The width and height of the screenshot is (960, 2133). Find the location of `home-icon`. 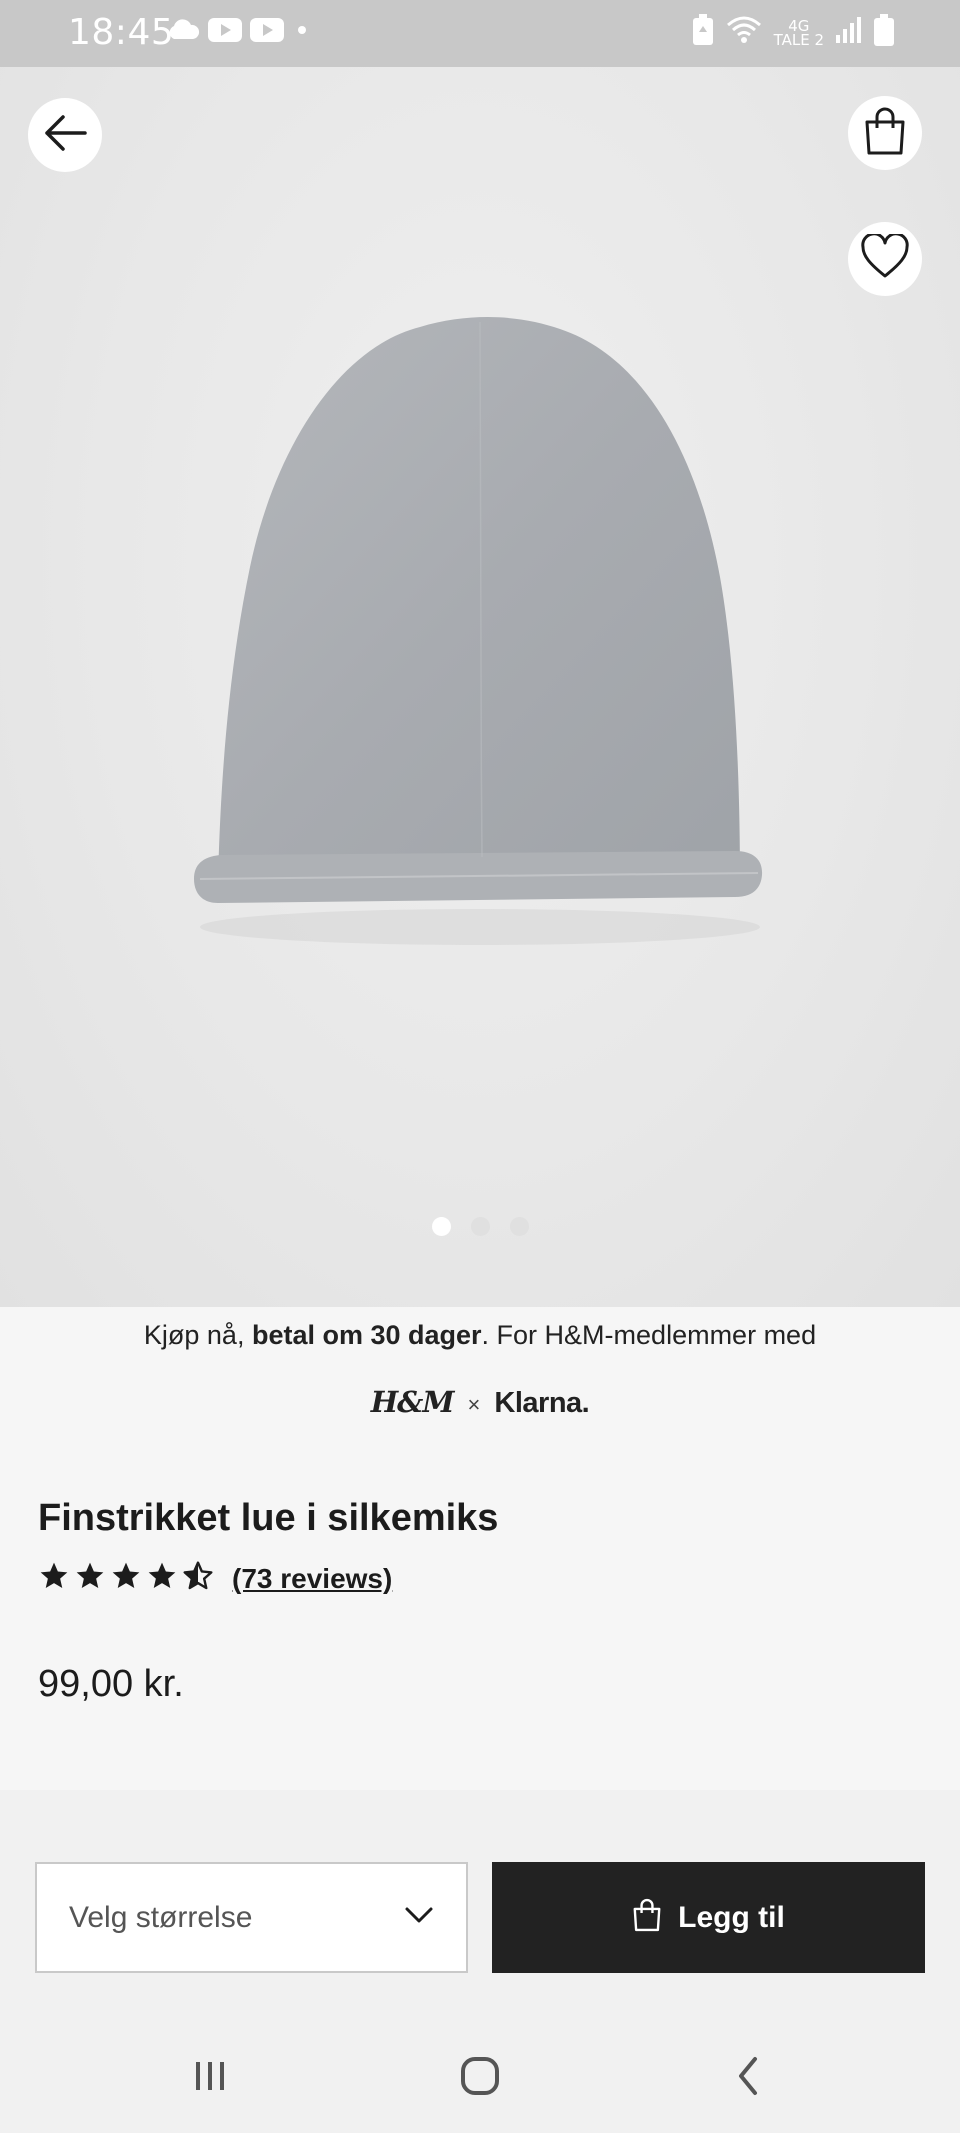

home-icon is located at coordinates (480, 2078).